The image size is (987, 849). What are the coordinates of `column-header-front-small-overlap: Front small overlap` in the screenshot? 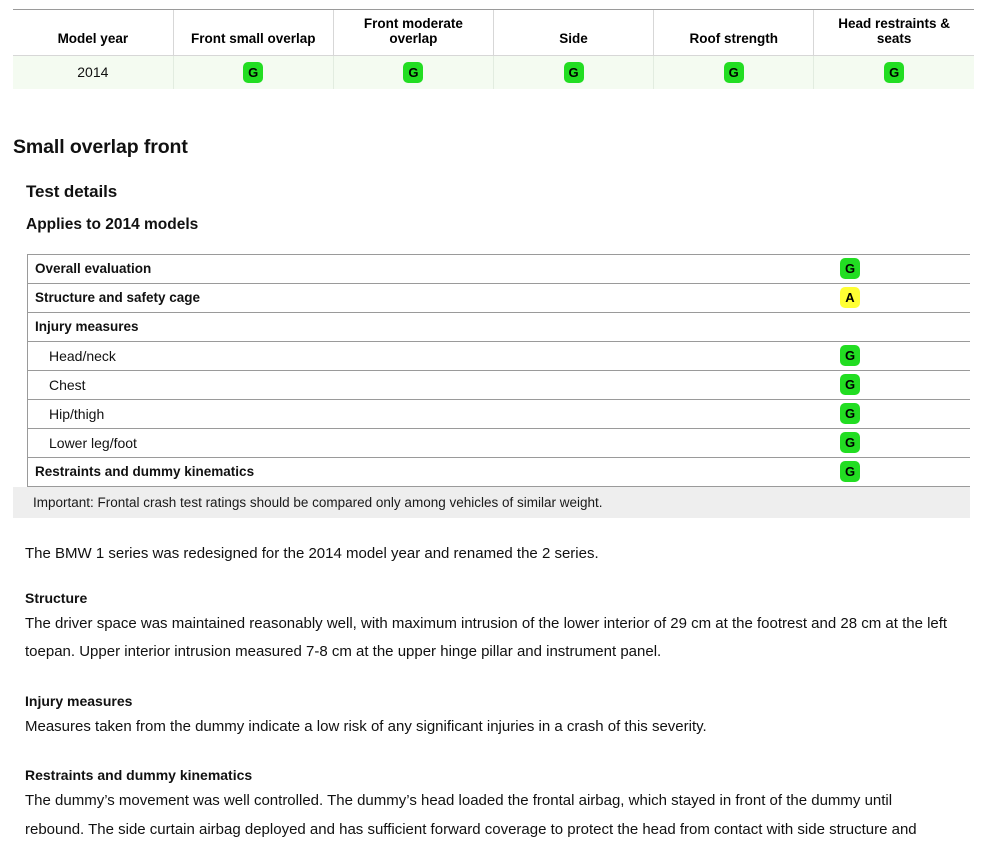 It's located at (253, 32).